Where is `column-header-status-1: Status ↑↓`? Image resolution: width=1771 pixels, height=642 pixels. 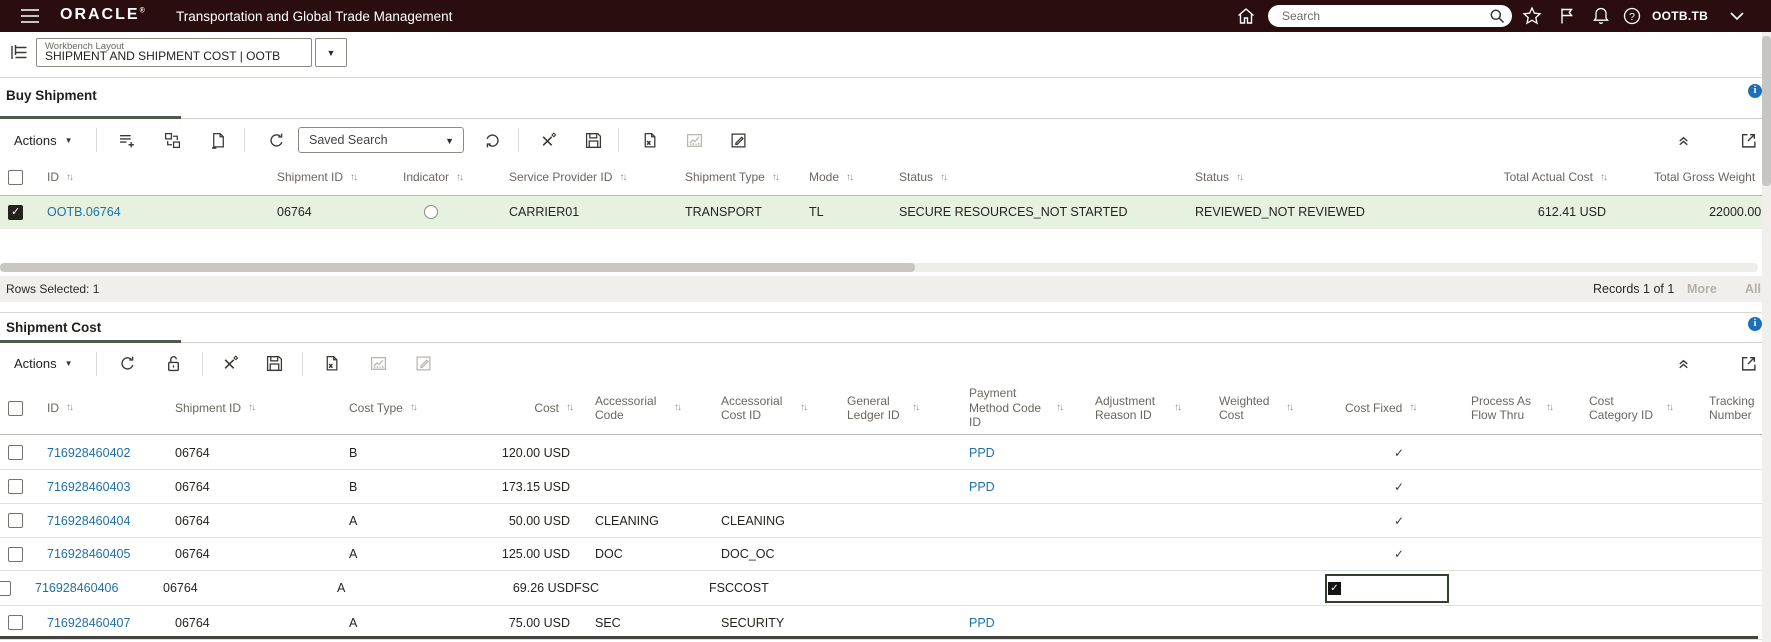
column-header-status-1: Status ↑↓ is located at coordinates (1038, 177).